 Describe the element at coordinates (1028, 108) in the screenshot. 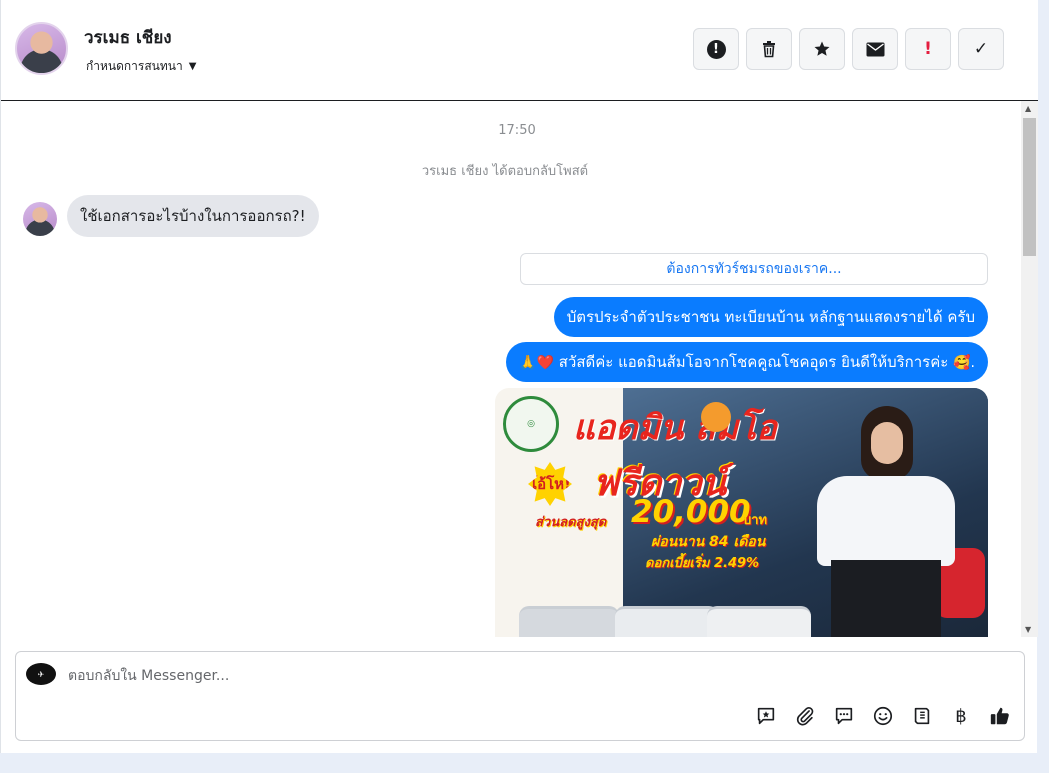

I see `scroll-up-arrow-icon: ▲` at that location.